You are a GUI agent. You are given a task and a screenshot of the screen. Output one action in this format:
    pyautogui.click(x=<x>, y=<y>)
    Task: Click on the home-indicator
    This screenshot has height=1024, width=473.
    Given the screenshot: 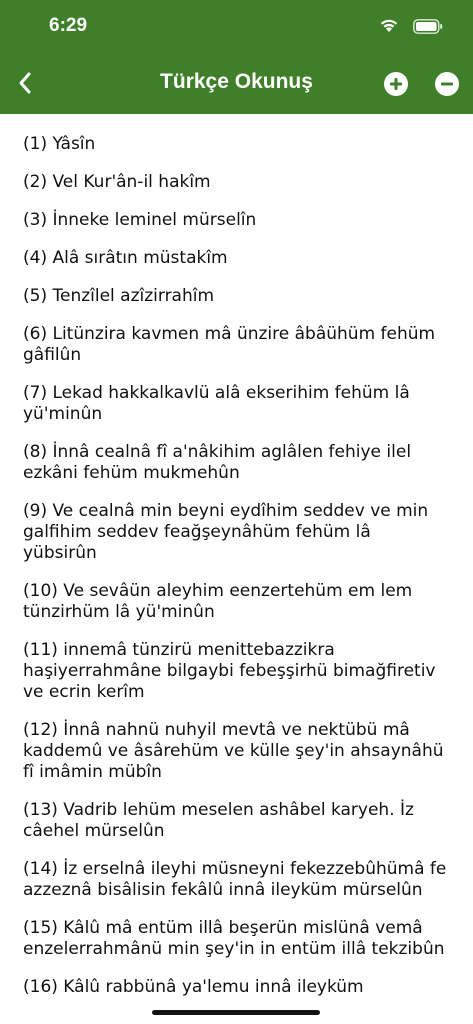 What is the action you would take?
    pyautogui.click(x=236, y=1012)
    